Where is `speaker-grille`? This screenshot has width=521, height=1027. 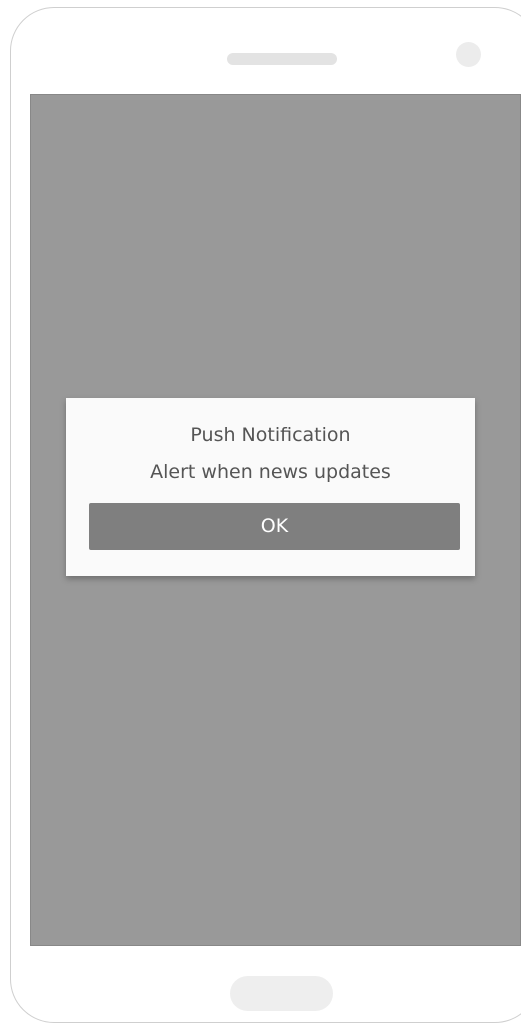 speaker-grille is located at coordinates (282, 59).